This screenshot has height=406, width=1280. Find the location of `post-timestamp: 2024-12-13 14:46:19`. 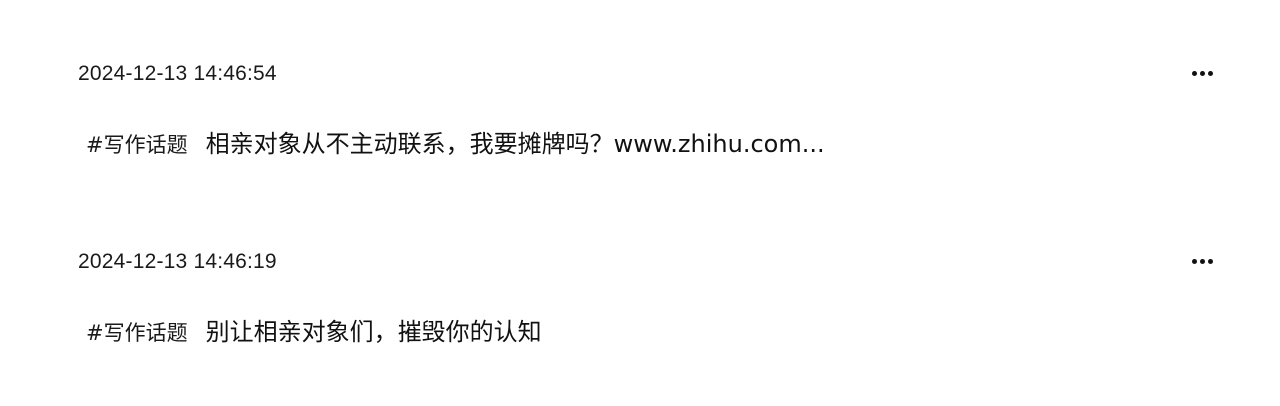

post-timestamp: 2024-12-13 14:46:19 is located at coordinates (177, 261).